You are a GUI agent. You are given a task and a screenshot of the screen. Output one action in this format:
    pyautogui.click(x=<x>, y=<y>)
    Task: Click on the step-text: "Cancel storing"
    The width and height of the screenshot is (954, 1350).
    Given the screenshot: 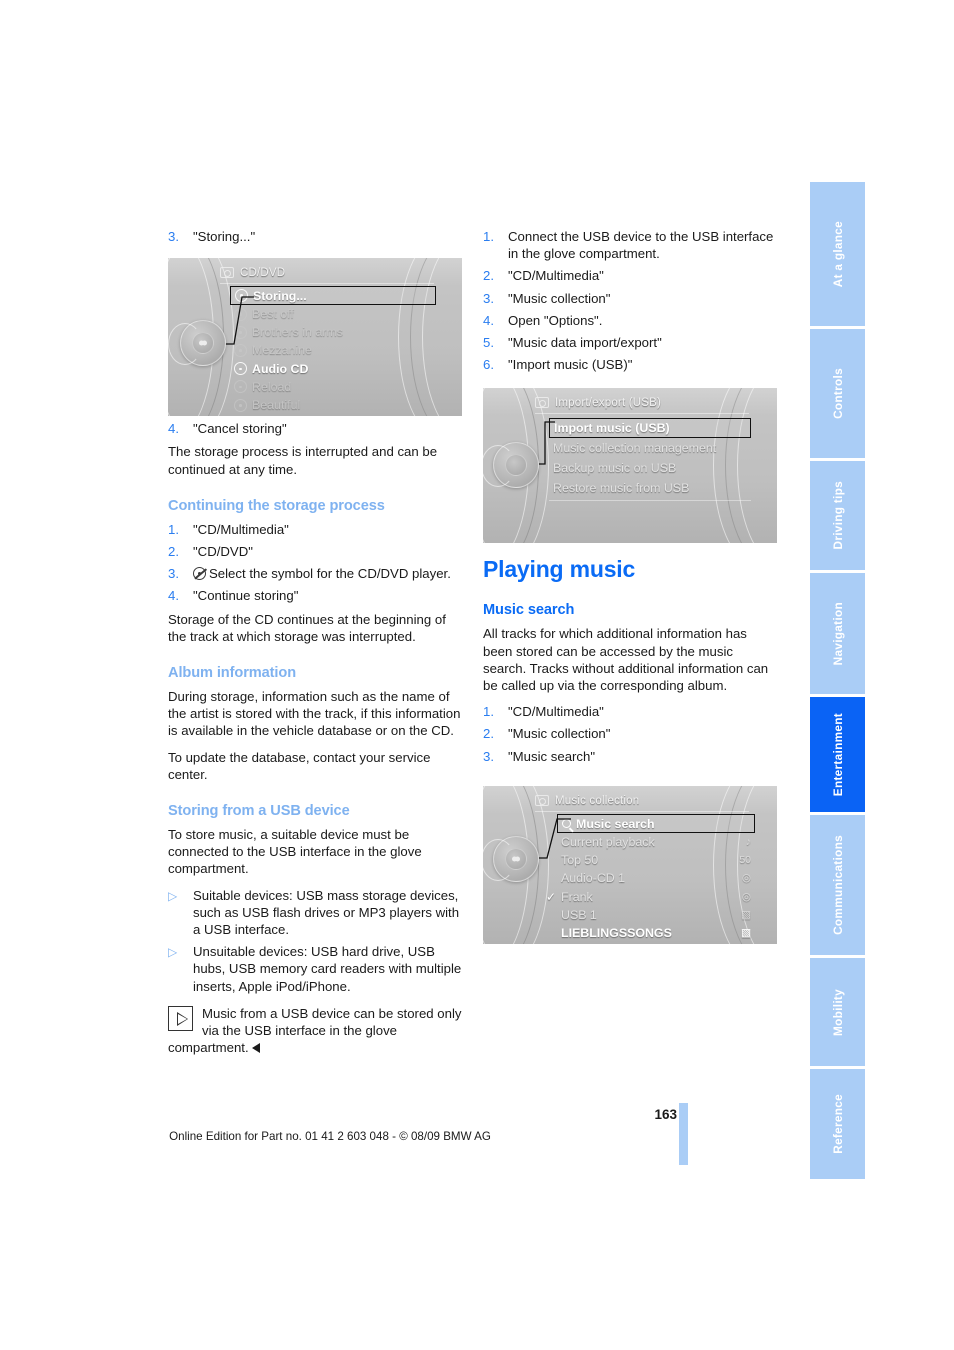 What is the action you would take?
    pyautogui.click(x=240, y=429)
    